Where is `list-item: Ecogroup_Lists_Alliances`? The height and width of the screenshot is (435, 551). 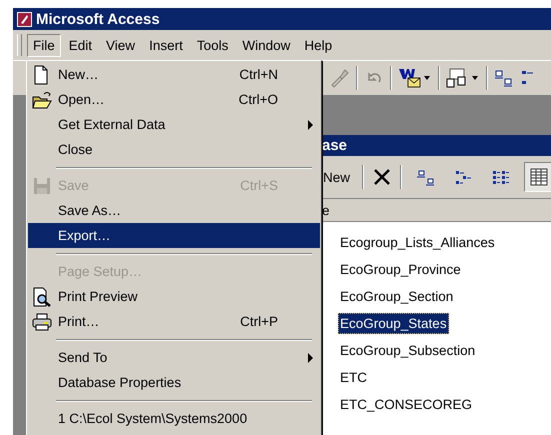
list-item: Ecogroup_Lists_Alliances is located at coordinates (417, 242).